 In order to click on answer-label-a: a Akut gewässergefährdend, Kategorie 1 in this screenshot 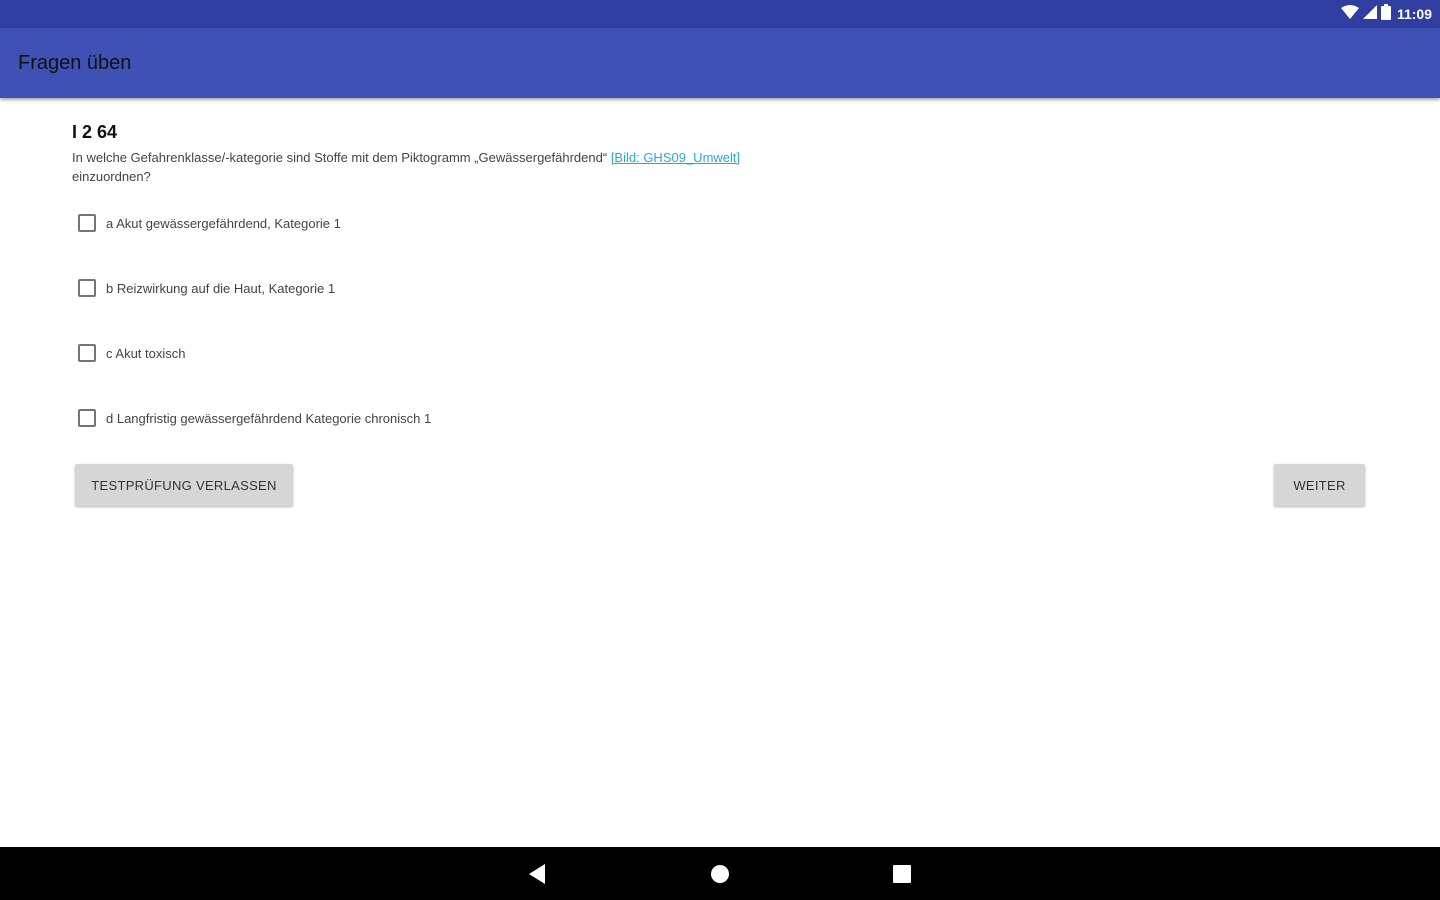, I will do `click(223, 223)`.